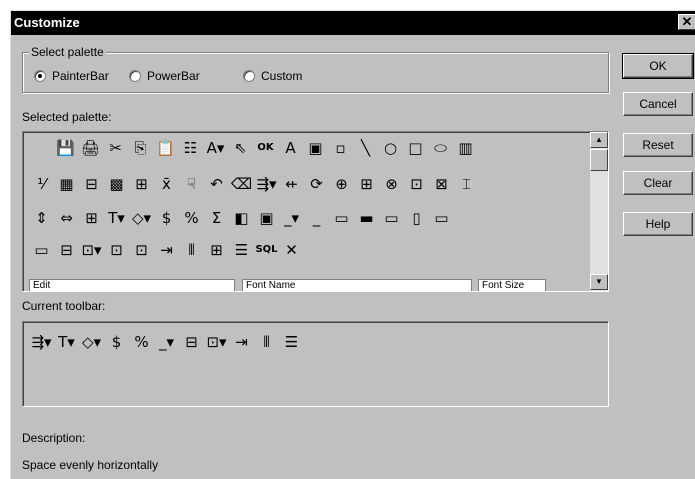 The height and width of the screenshot is (479, 695). I want to click on palette-r2-8-icon: ↶, so click(216, 184).